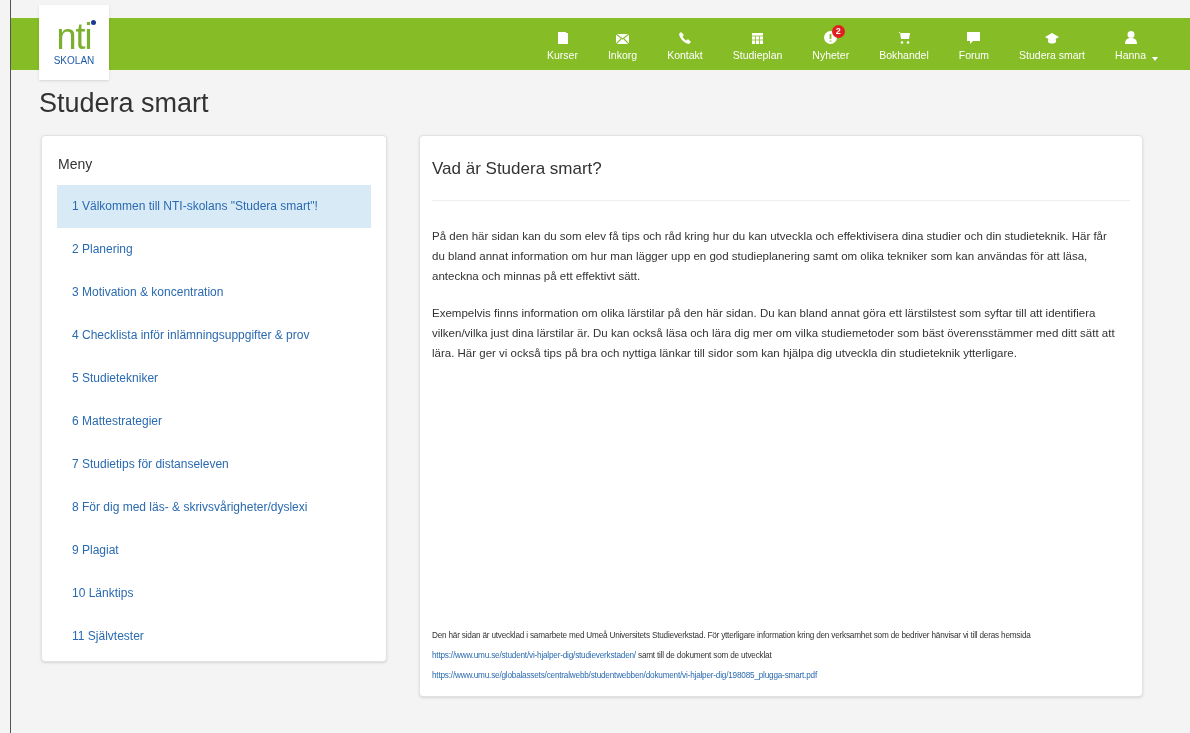 The image size is (1190, 733). I want to click on nav-link: Nyheter 2, so click(831, 44).